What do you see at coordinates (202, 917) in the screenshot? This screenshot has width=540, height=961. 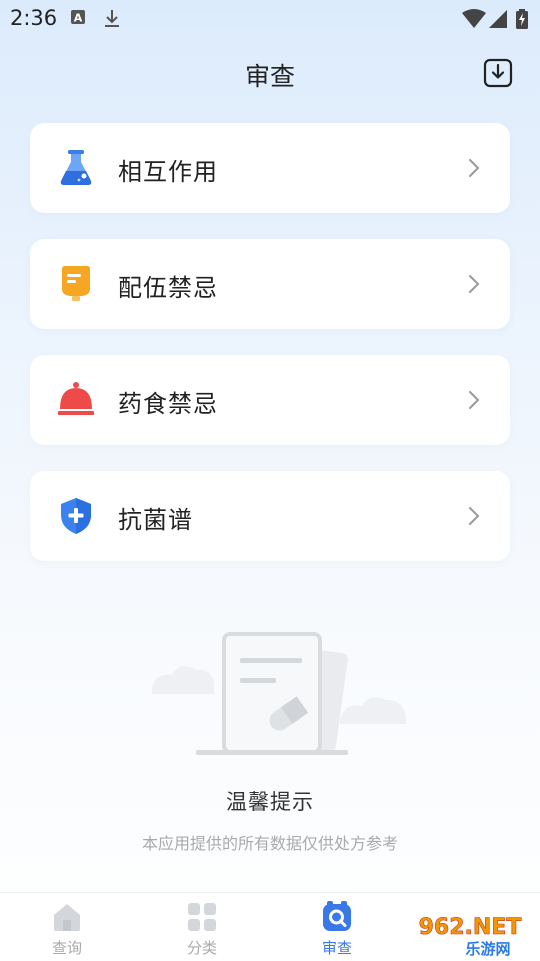 I see `grid-icon` at bounding box center [202, 917].